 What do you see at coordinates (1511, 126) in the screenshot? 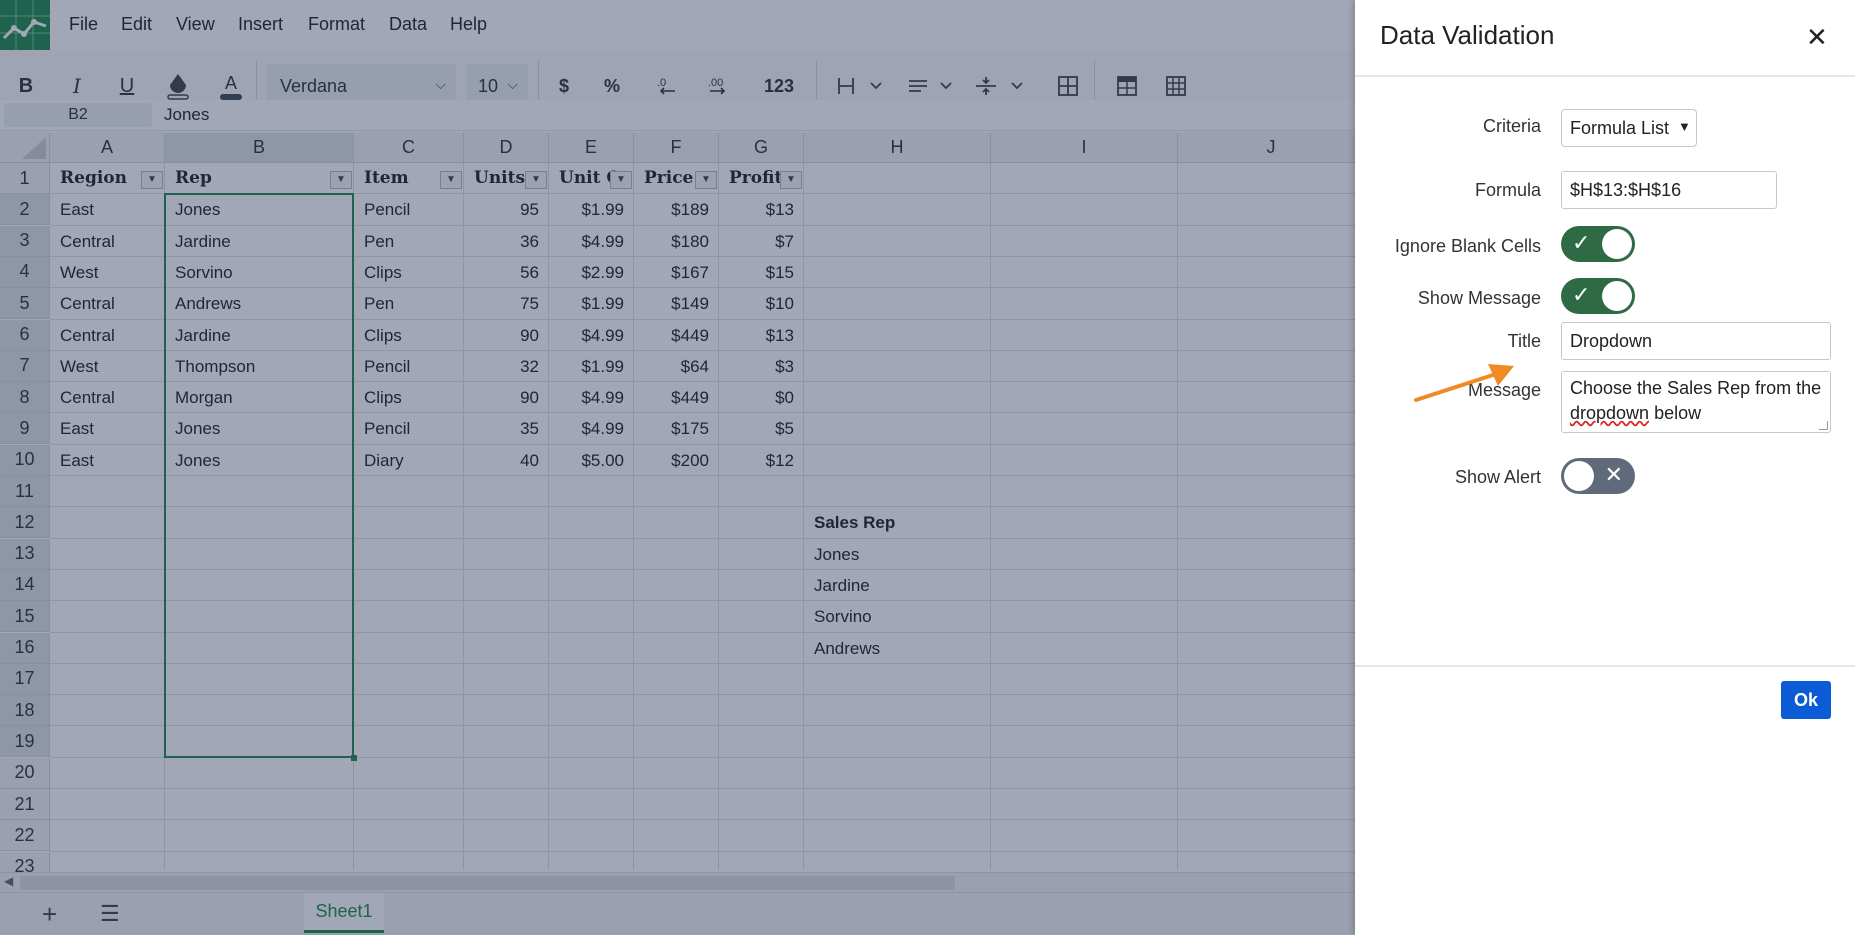
I see `criteria-label: Criteria` at bounding box center [1511, 126].